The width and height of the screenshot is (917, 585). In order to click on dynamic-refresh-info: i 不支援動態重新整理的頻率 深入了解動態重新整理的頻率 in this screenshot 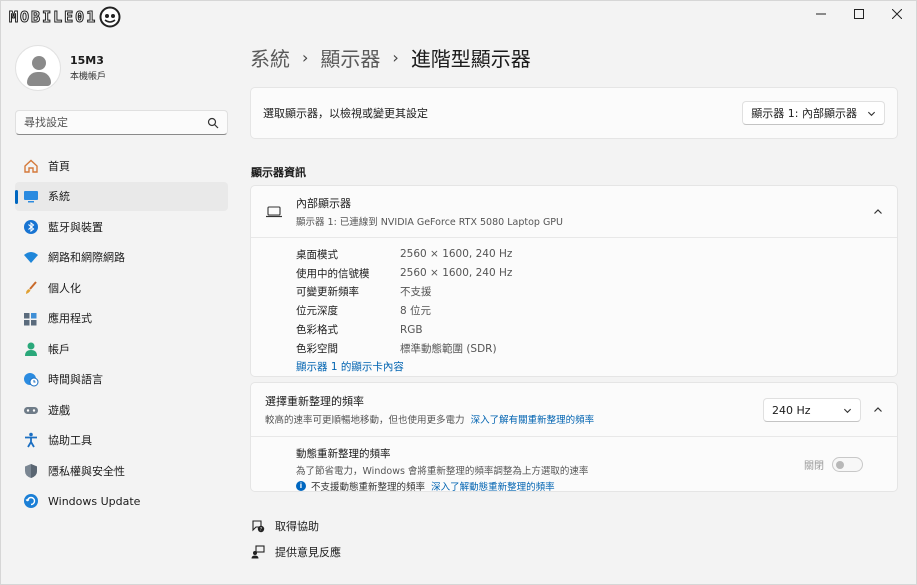, I will do `click(596, 486)`.